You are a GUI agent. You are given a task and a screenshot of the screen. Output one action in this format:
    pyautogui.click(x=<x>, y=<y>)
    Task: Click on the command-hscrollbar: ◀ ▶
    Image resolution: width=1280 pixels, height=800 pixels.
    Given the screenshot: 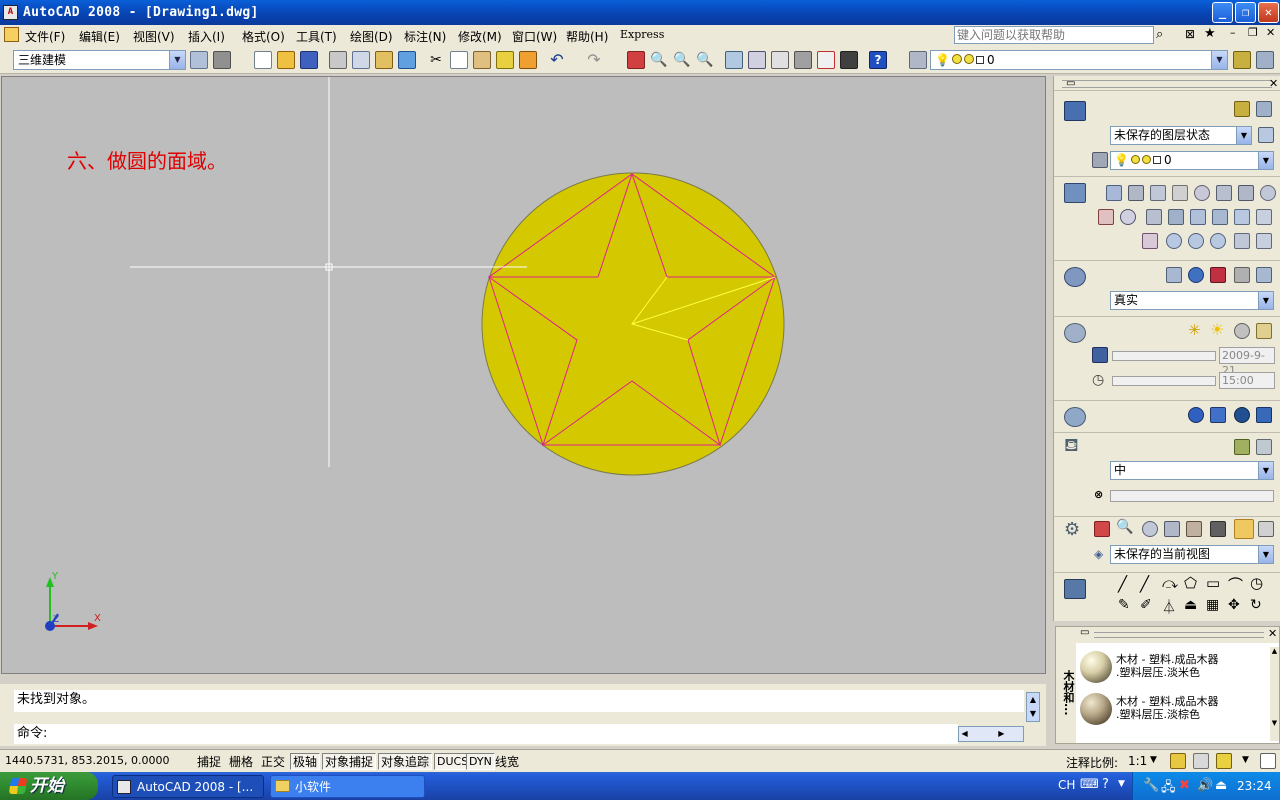 What is the action you would take?
    pyautogui.click(x=991, y=734)
    